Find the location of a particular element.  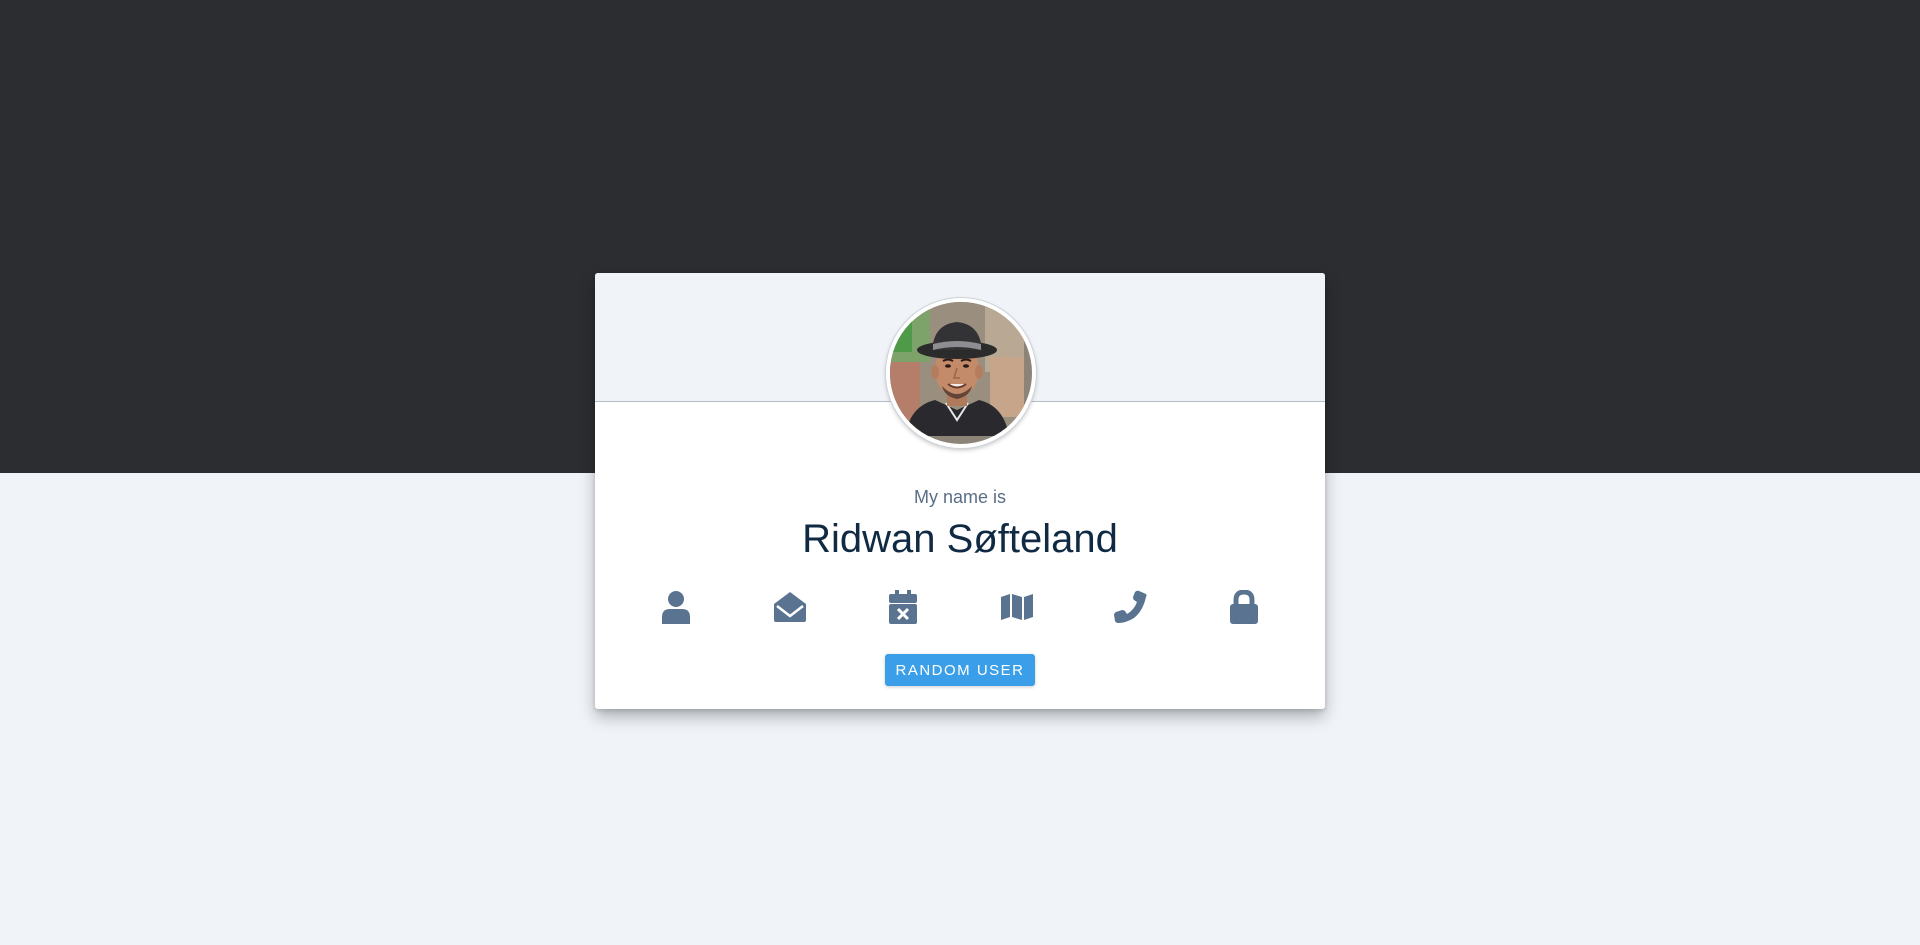

avatar is located at coordinates (961, 373).